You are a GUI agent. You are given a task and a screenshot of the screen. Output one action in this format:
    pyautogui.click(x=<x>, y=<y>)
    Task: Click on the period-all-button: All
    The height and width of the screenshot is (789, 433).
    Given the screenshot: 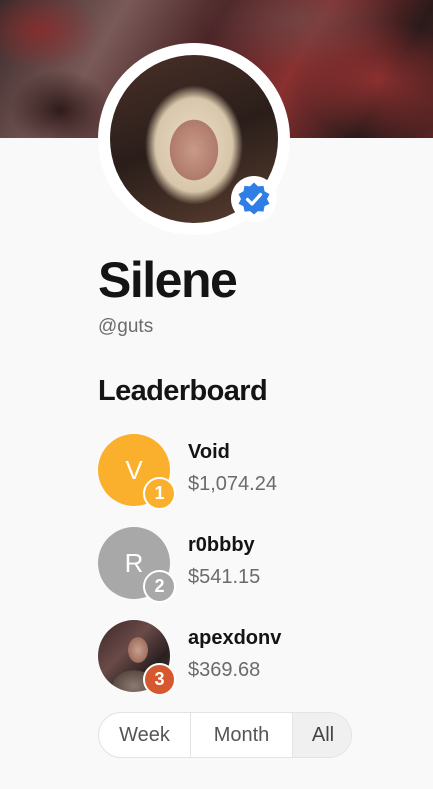 What is the action you would take?
    pyautogui.click(x=322, y=735)
    